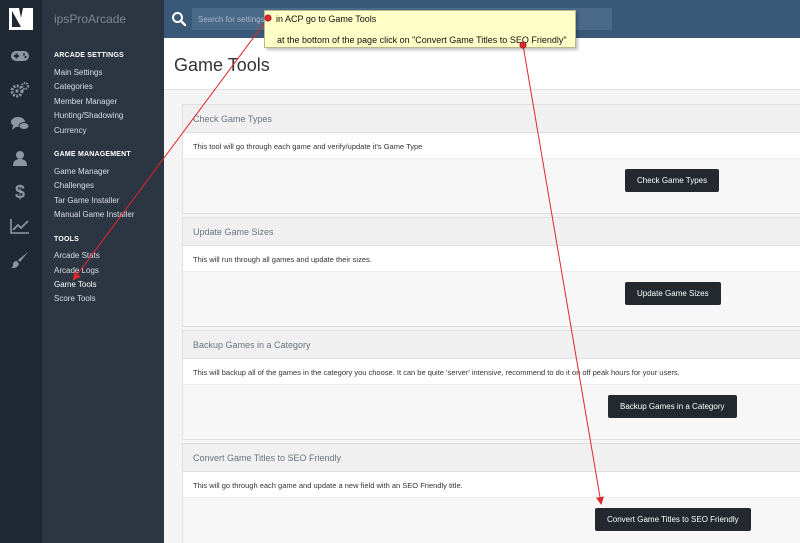 This screenshot has width=800, height=543. I want to click on annotation-line-1: in ACP go to Game Tools, so click(326, 19).